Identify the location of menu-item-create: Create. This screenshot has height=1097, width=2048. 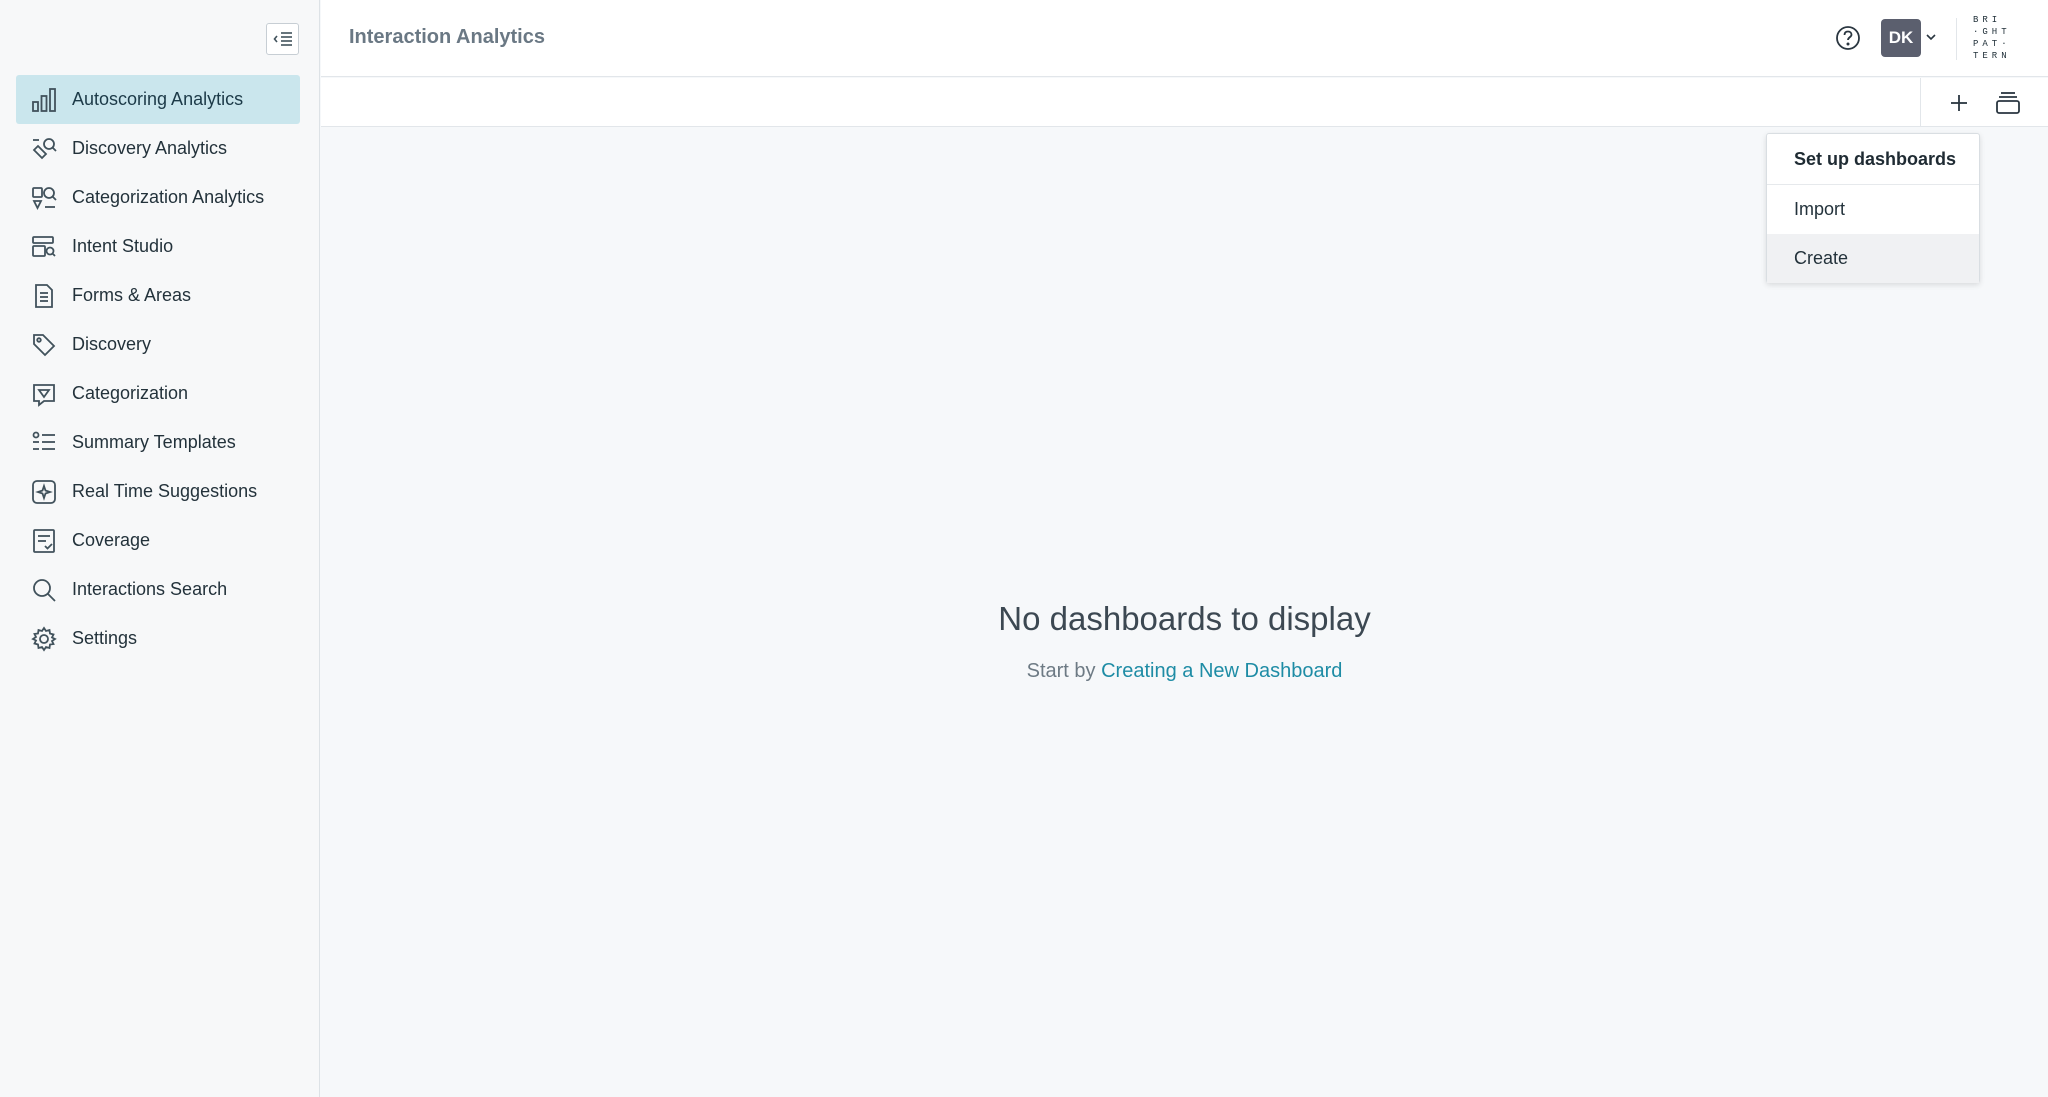
(1873, 258).